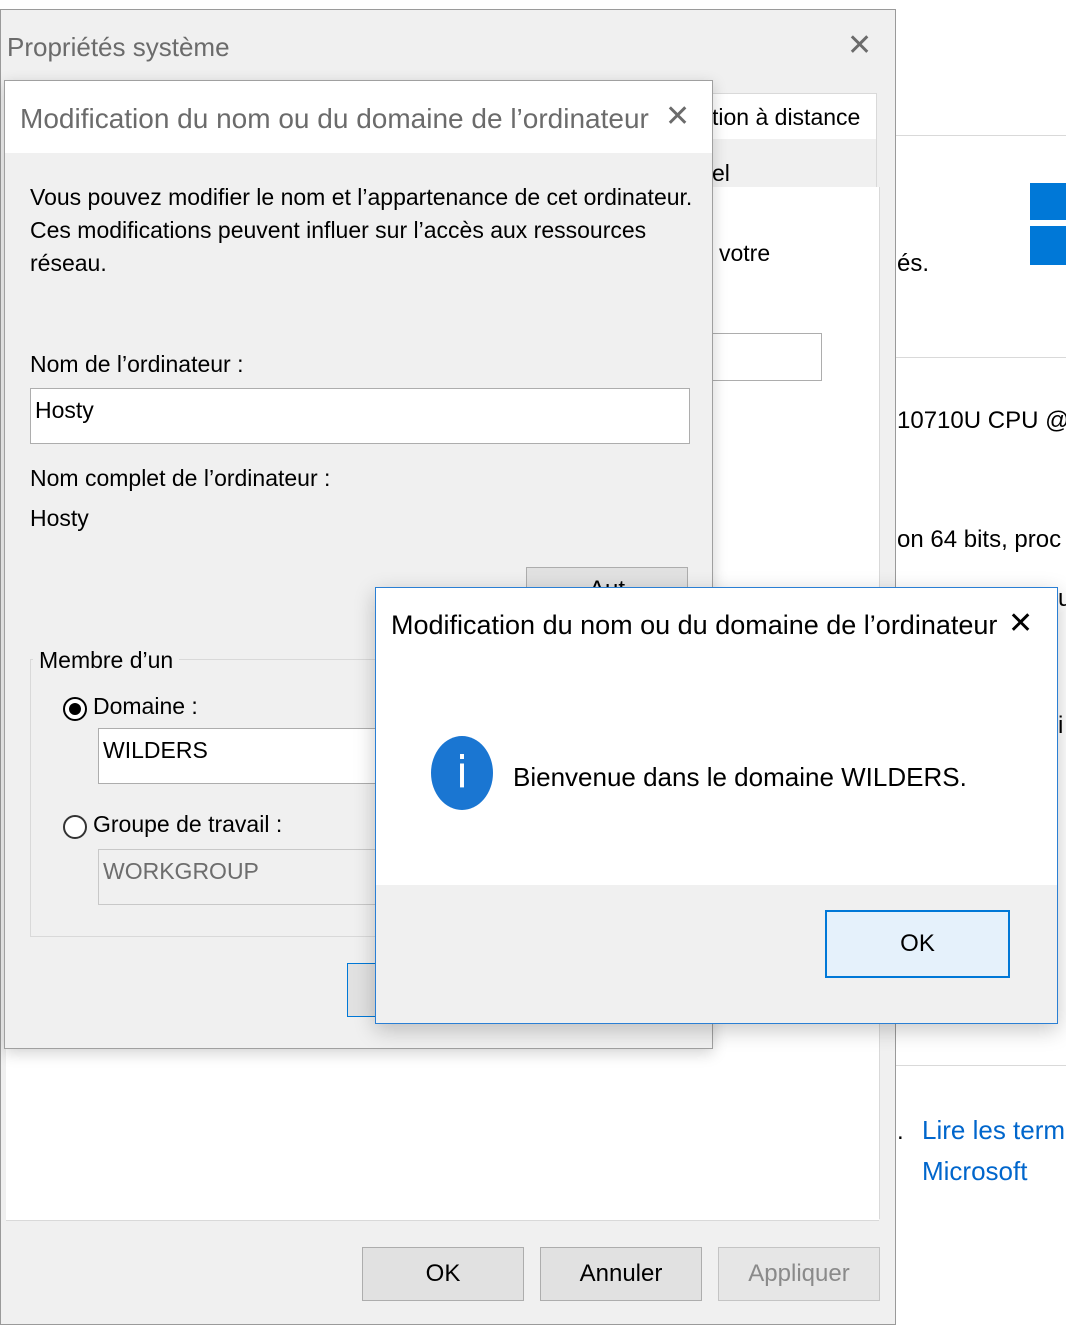 The image size is (1066, 1331). I want to click on description-fragment: votre, so click(745, 253).